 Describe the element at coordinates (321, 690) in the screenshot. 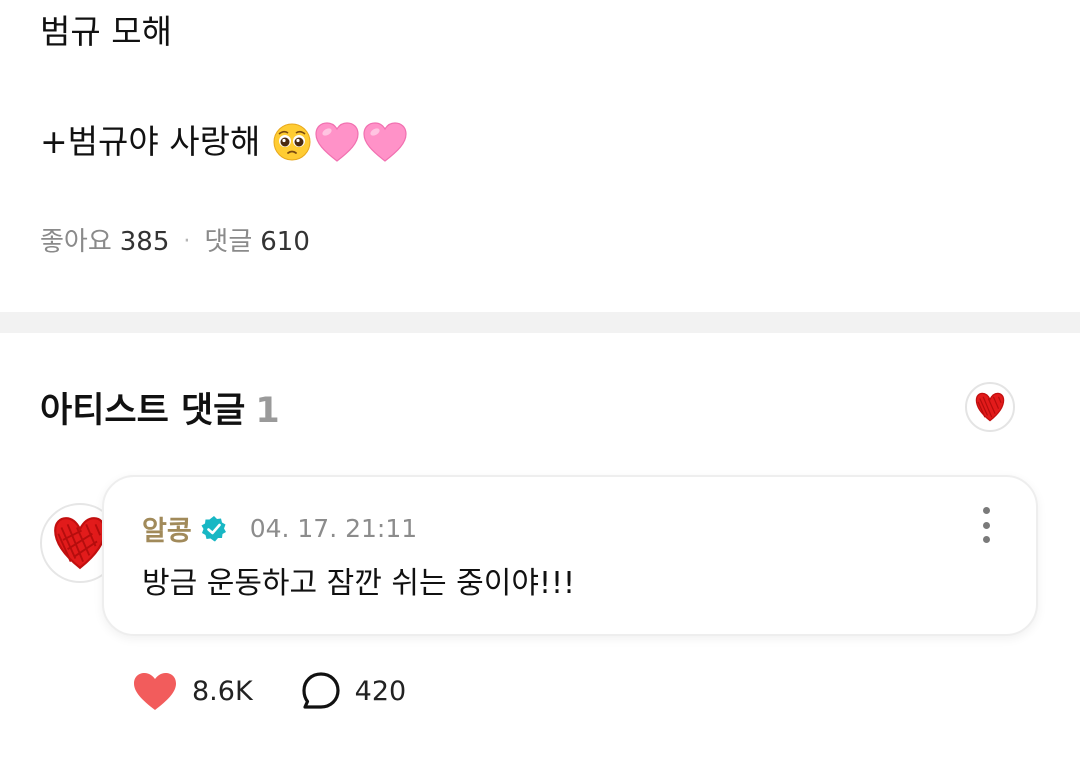

I see `speech-bubble-icon` at that location.